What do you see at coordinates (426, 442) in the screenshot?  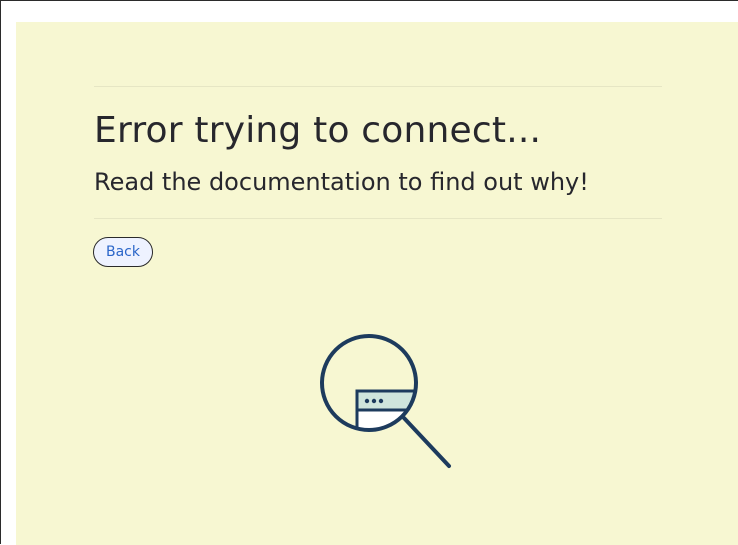 I see `magnifier-handle` at bounding box center [426, 442].